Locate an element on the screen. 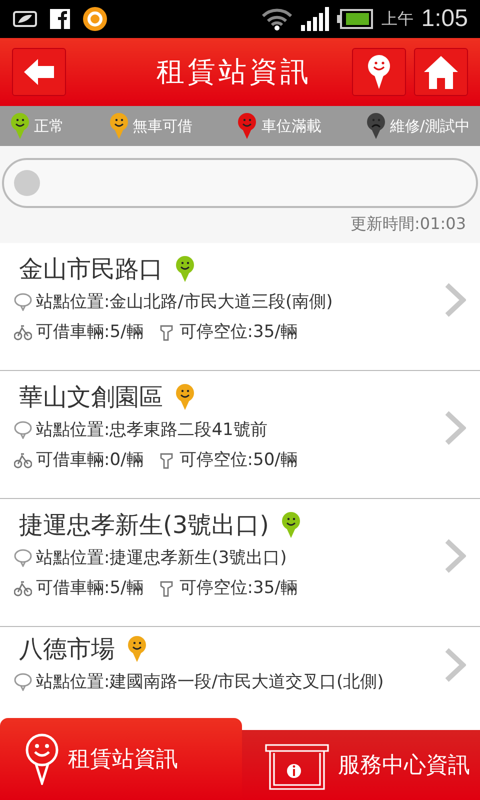  update-time: 更新時間:01:03 is located at coordinates (408, 224).